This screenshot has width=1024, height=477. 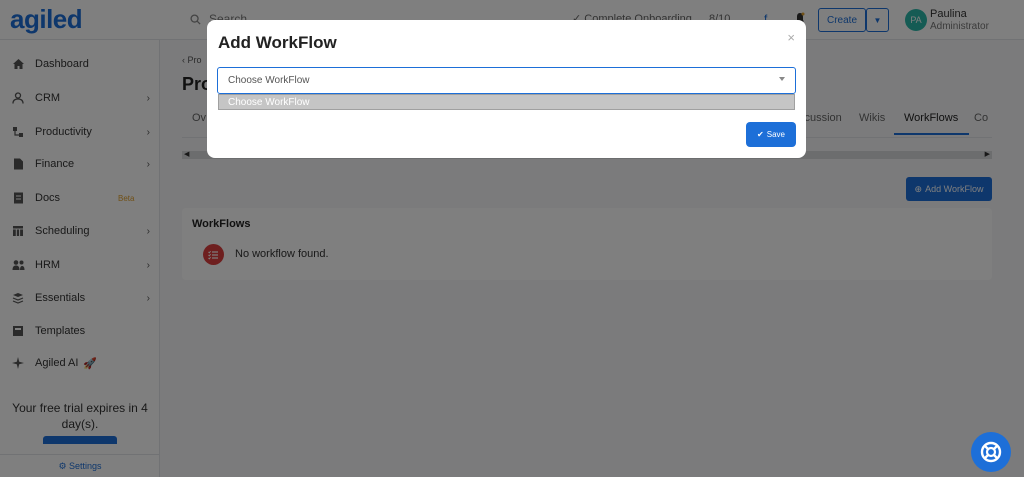 I want to click on caret-down-icon, so click(x=782, y=79).